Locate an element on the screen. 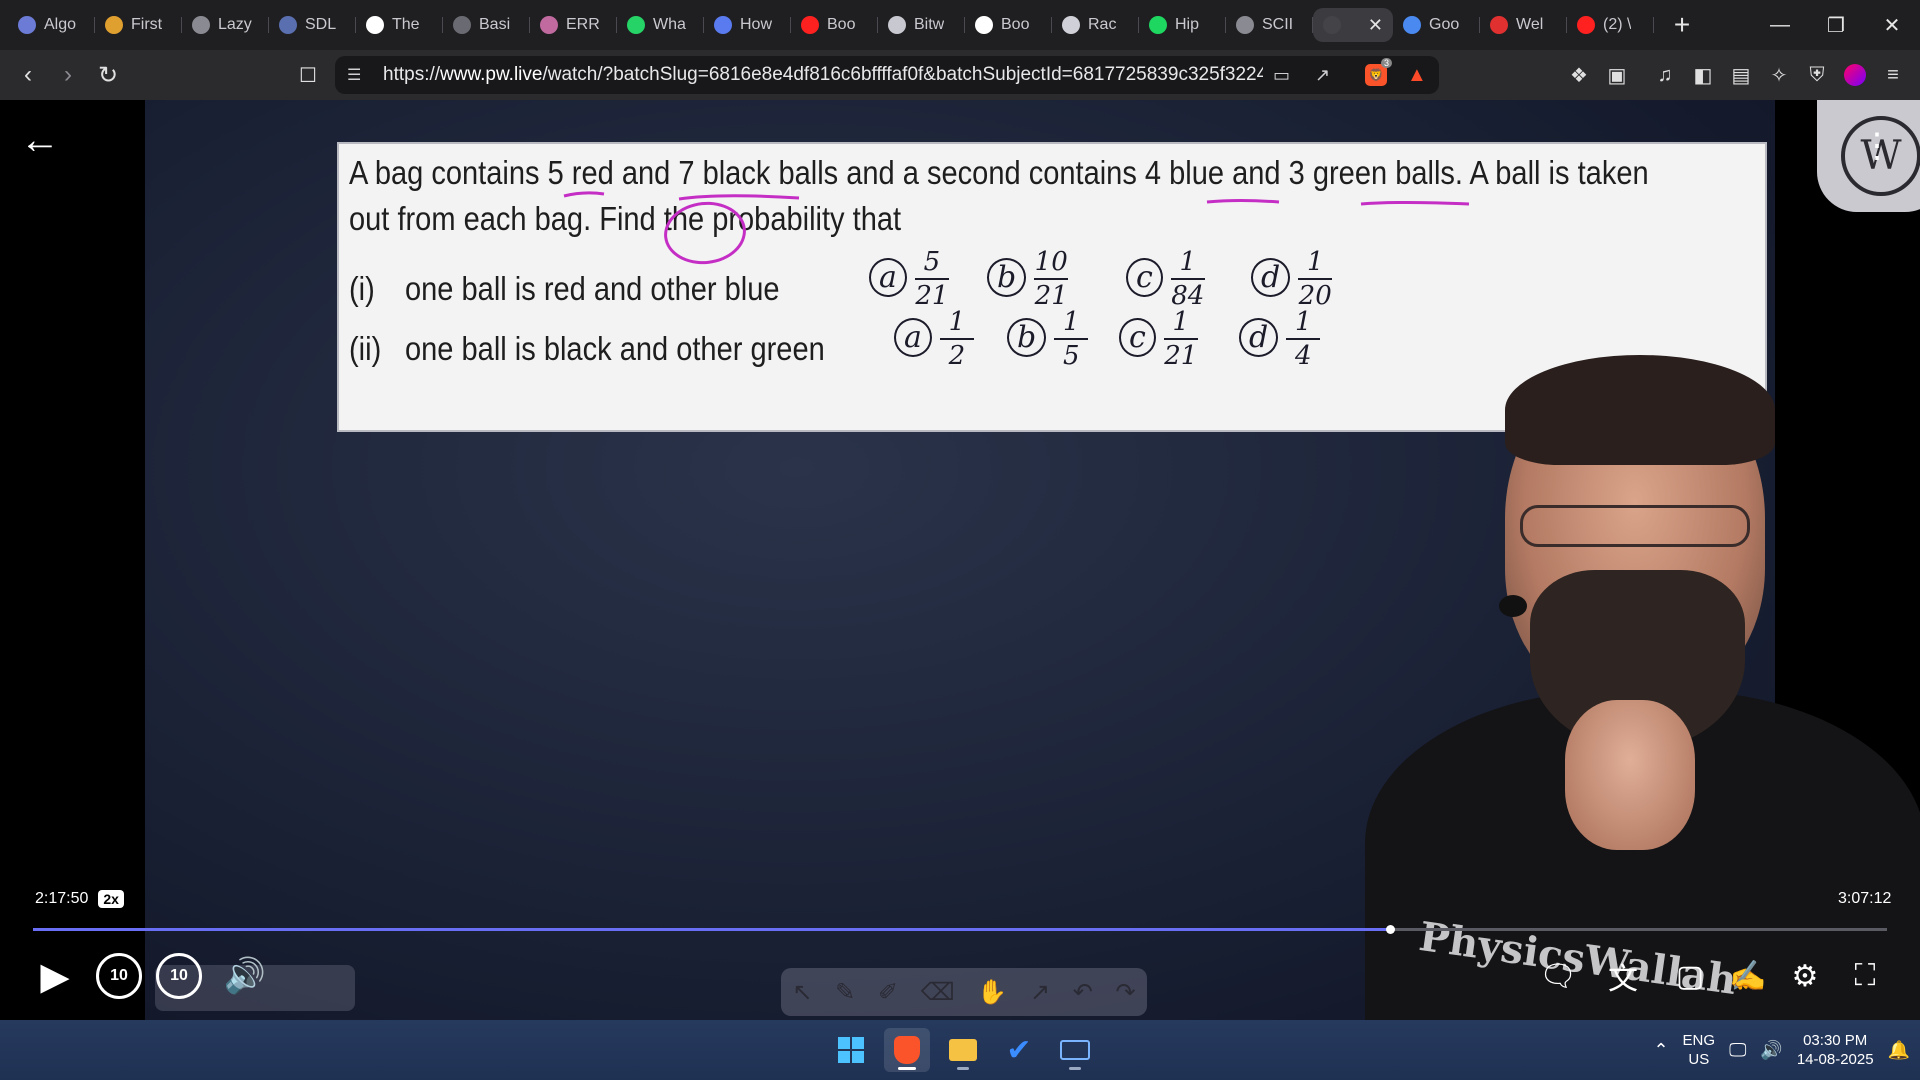 The height and width of the screenshot is (1080, 1920). fullscreen-icon: ⛶ is located at coordinates (1865, 976).